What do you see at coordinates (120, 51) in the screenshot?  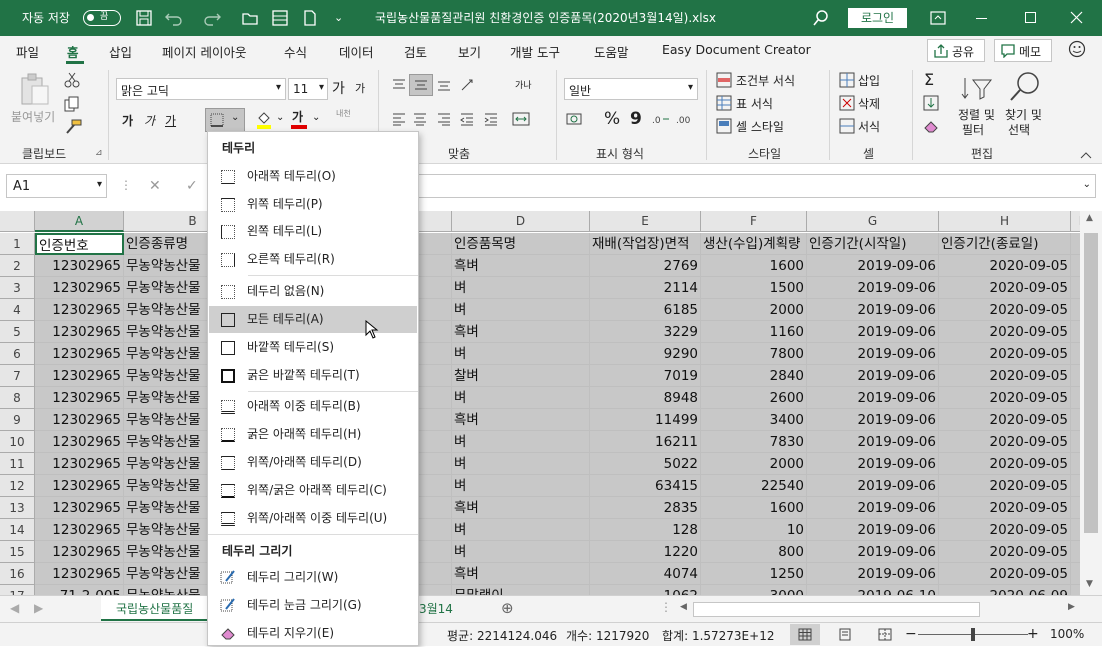 I see `tab-insert: 삽입` at bounding box center [120, 51].